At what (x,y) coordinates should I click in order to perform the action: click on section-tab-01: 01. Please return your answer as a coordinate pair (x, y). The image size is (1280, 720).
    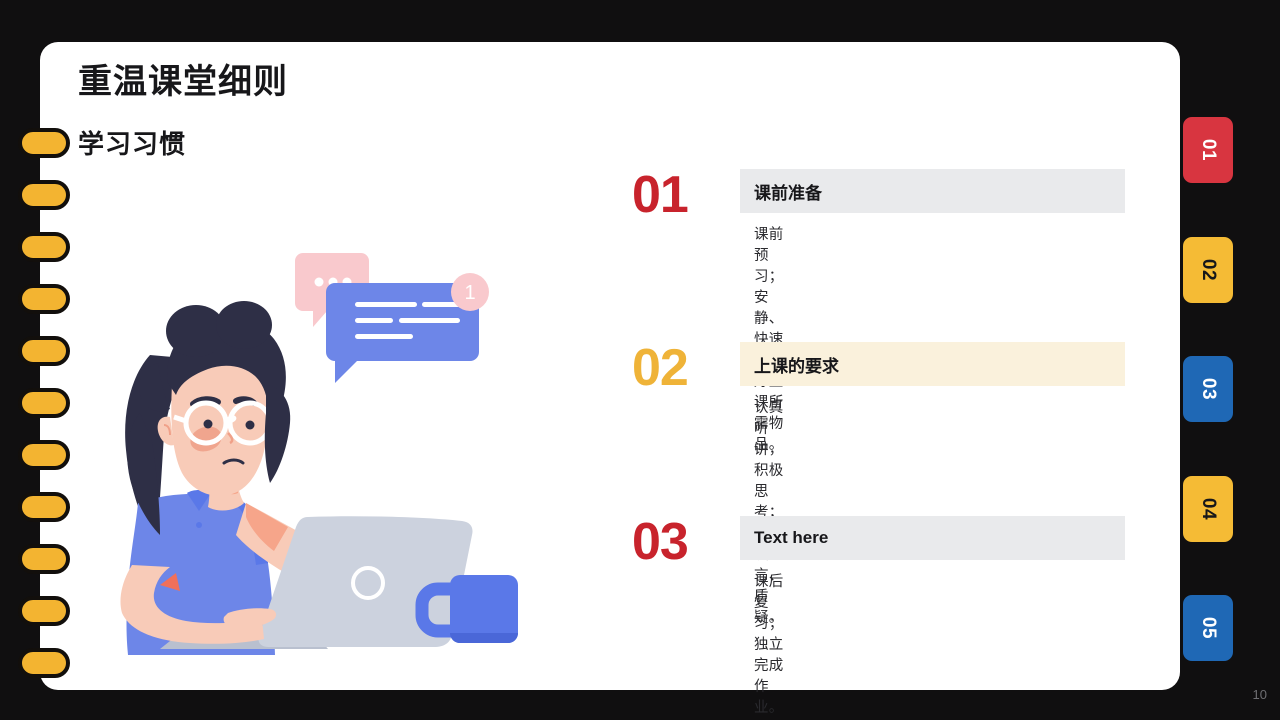
    Looking at the image, I should click on (1208, 150).